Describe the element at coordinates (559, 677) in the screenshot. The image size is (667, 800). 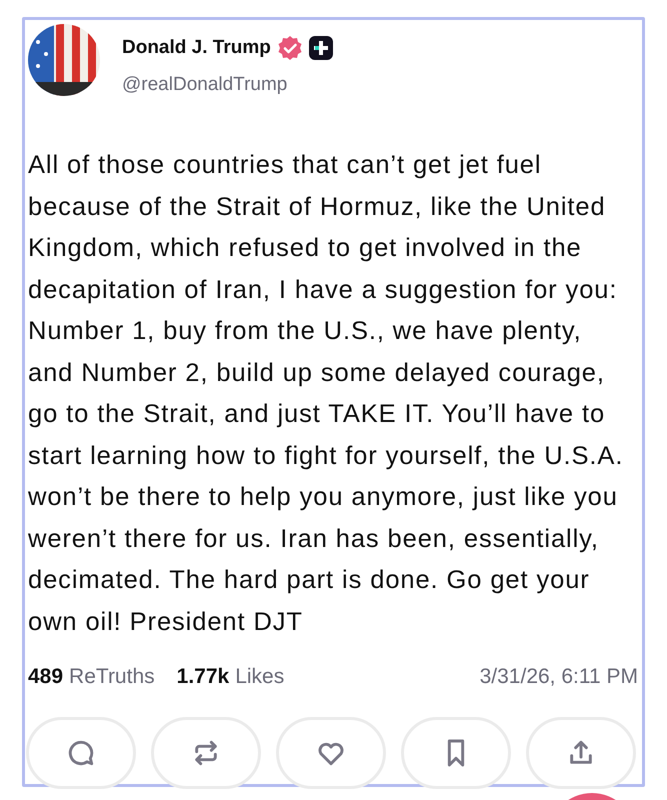
I see `timestamp: 3/31/26, 6:11 PM` at that location.